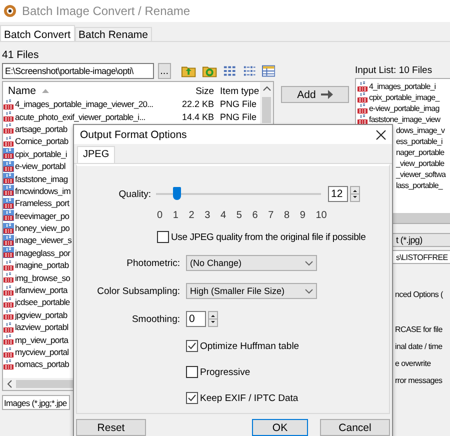  What do you see at coordinates (134, 194) in the screenshot?
I see `quality-label: Quality:` at bounding box center [134, 194].